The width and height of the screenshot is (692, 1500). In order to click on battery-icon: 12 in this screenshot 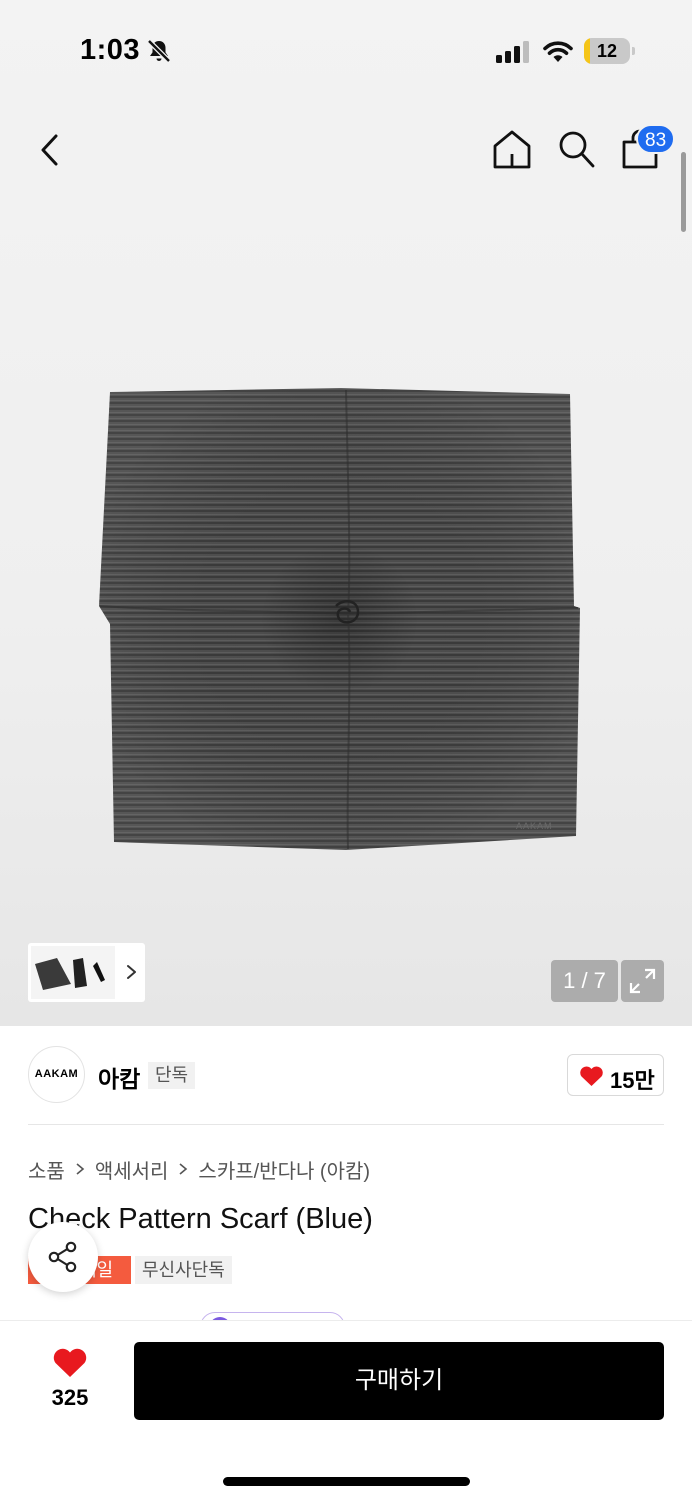, I will do `click(610, 51)`.